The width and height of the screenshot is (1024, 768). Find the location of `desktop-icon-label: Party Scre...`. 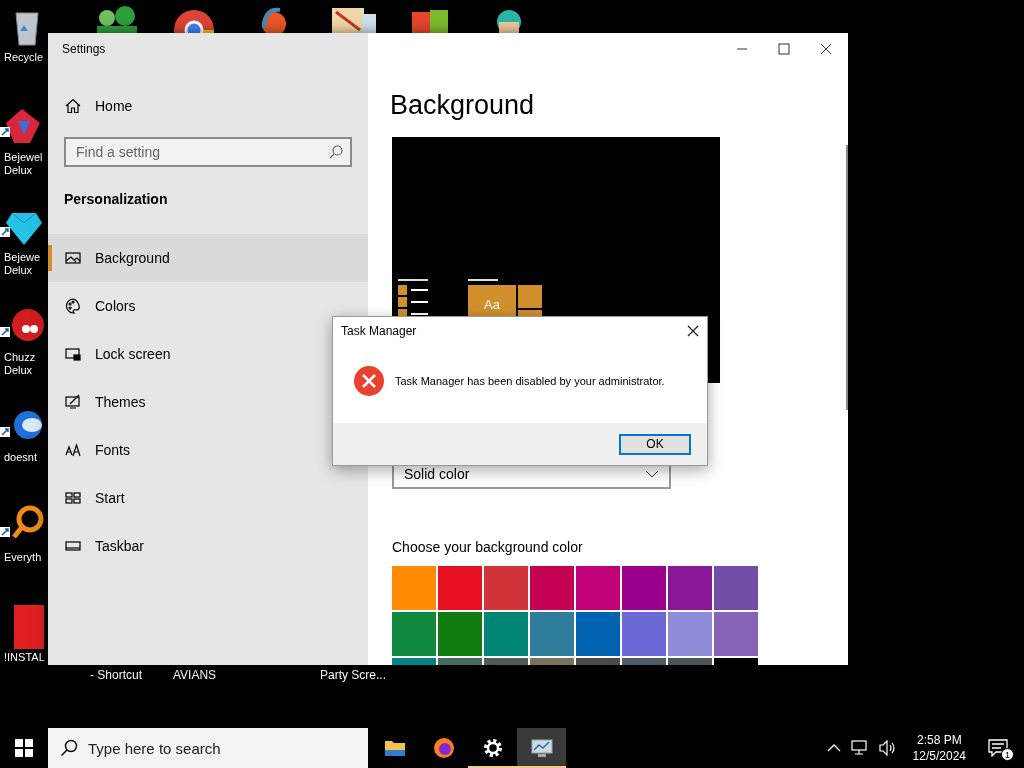

desktop-icon-label: Party Scre... is located at coordinates (353, 675).